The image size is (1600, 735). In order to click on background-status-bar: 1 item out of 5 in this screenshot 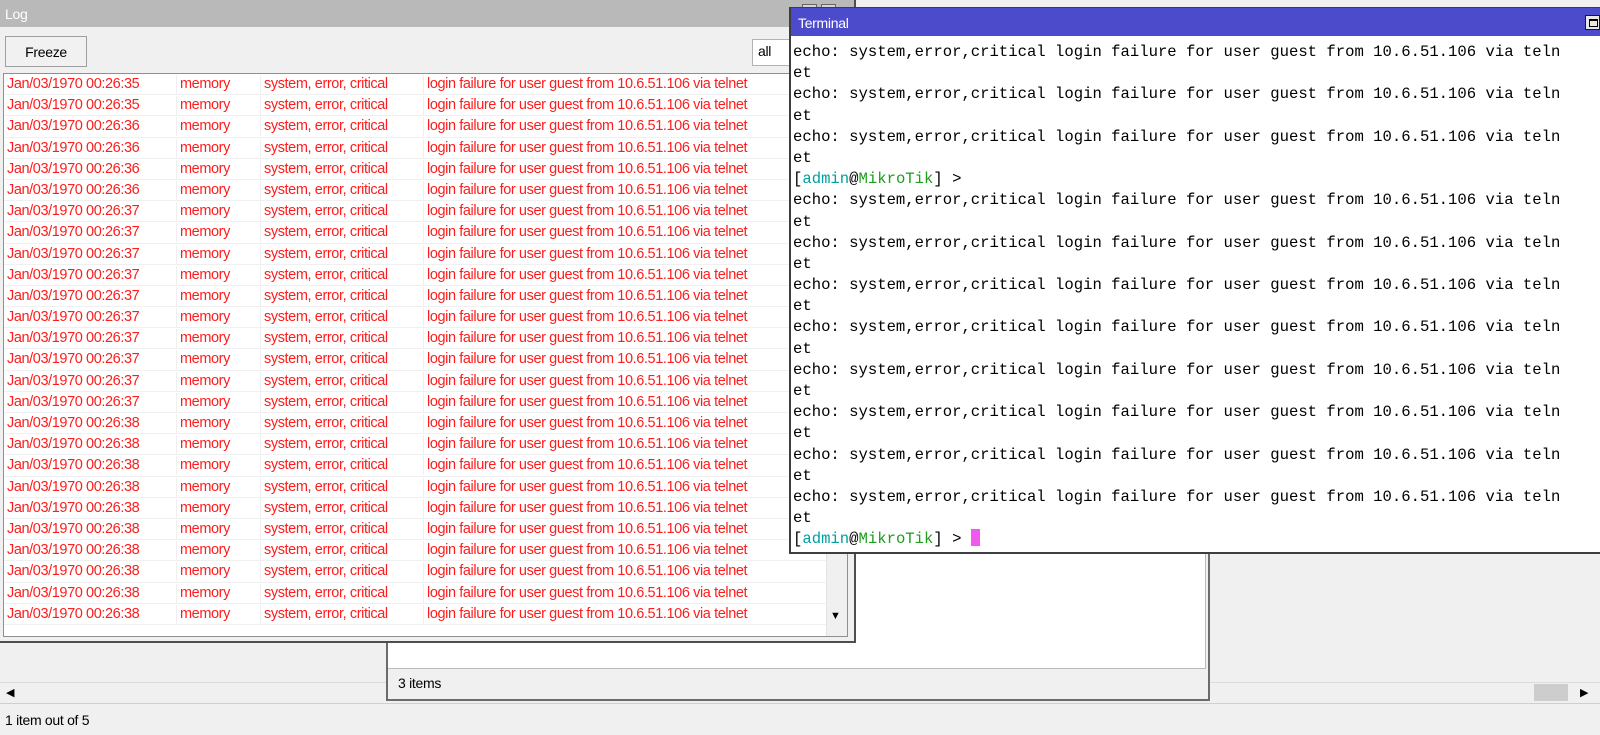, I will do `click(800, 719)`.